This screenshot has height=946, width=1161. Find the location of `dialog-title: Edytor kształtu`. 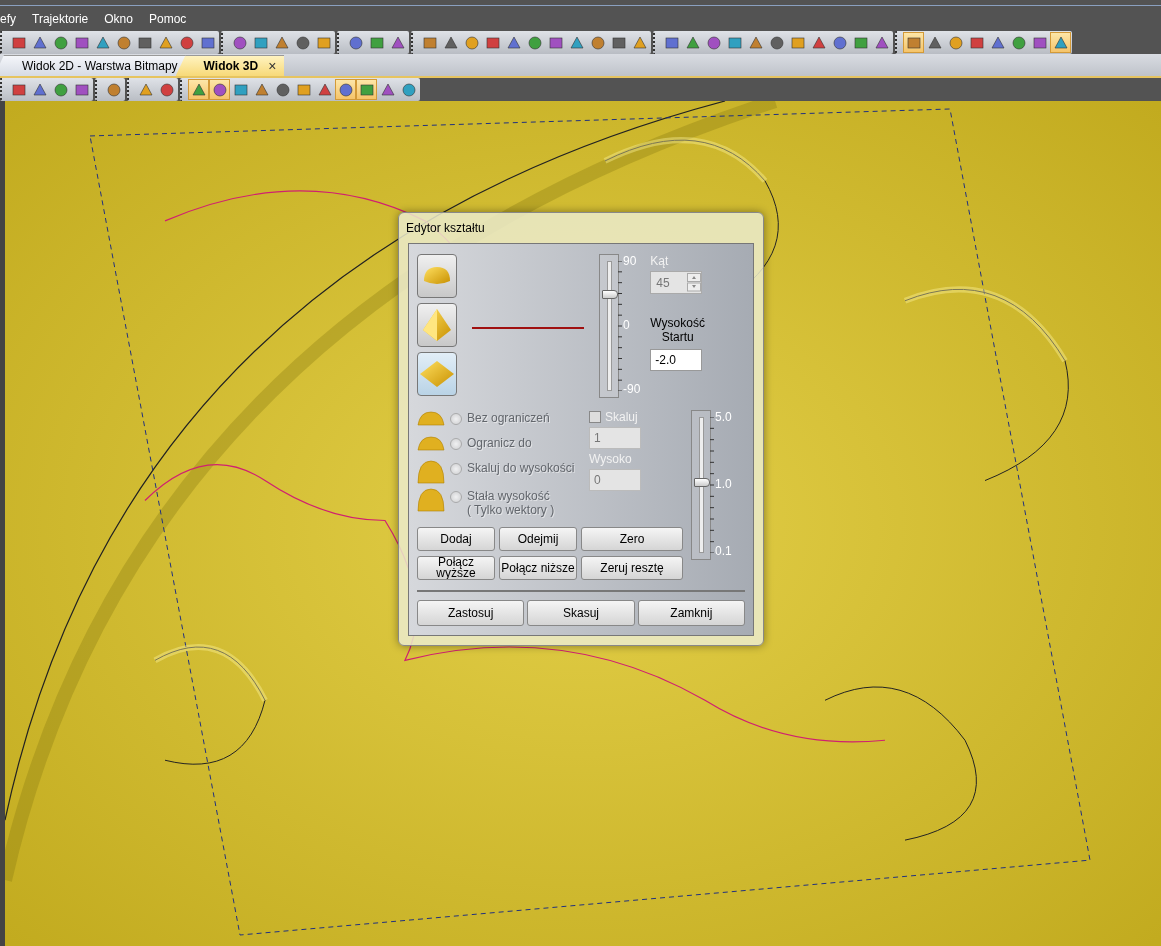

dialog-title: Edytor kształtu is located at coordinates (445, 228).